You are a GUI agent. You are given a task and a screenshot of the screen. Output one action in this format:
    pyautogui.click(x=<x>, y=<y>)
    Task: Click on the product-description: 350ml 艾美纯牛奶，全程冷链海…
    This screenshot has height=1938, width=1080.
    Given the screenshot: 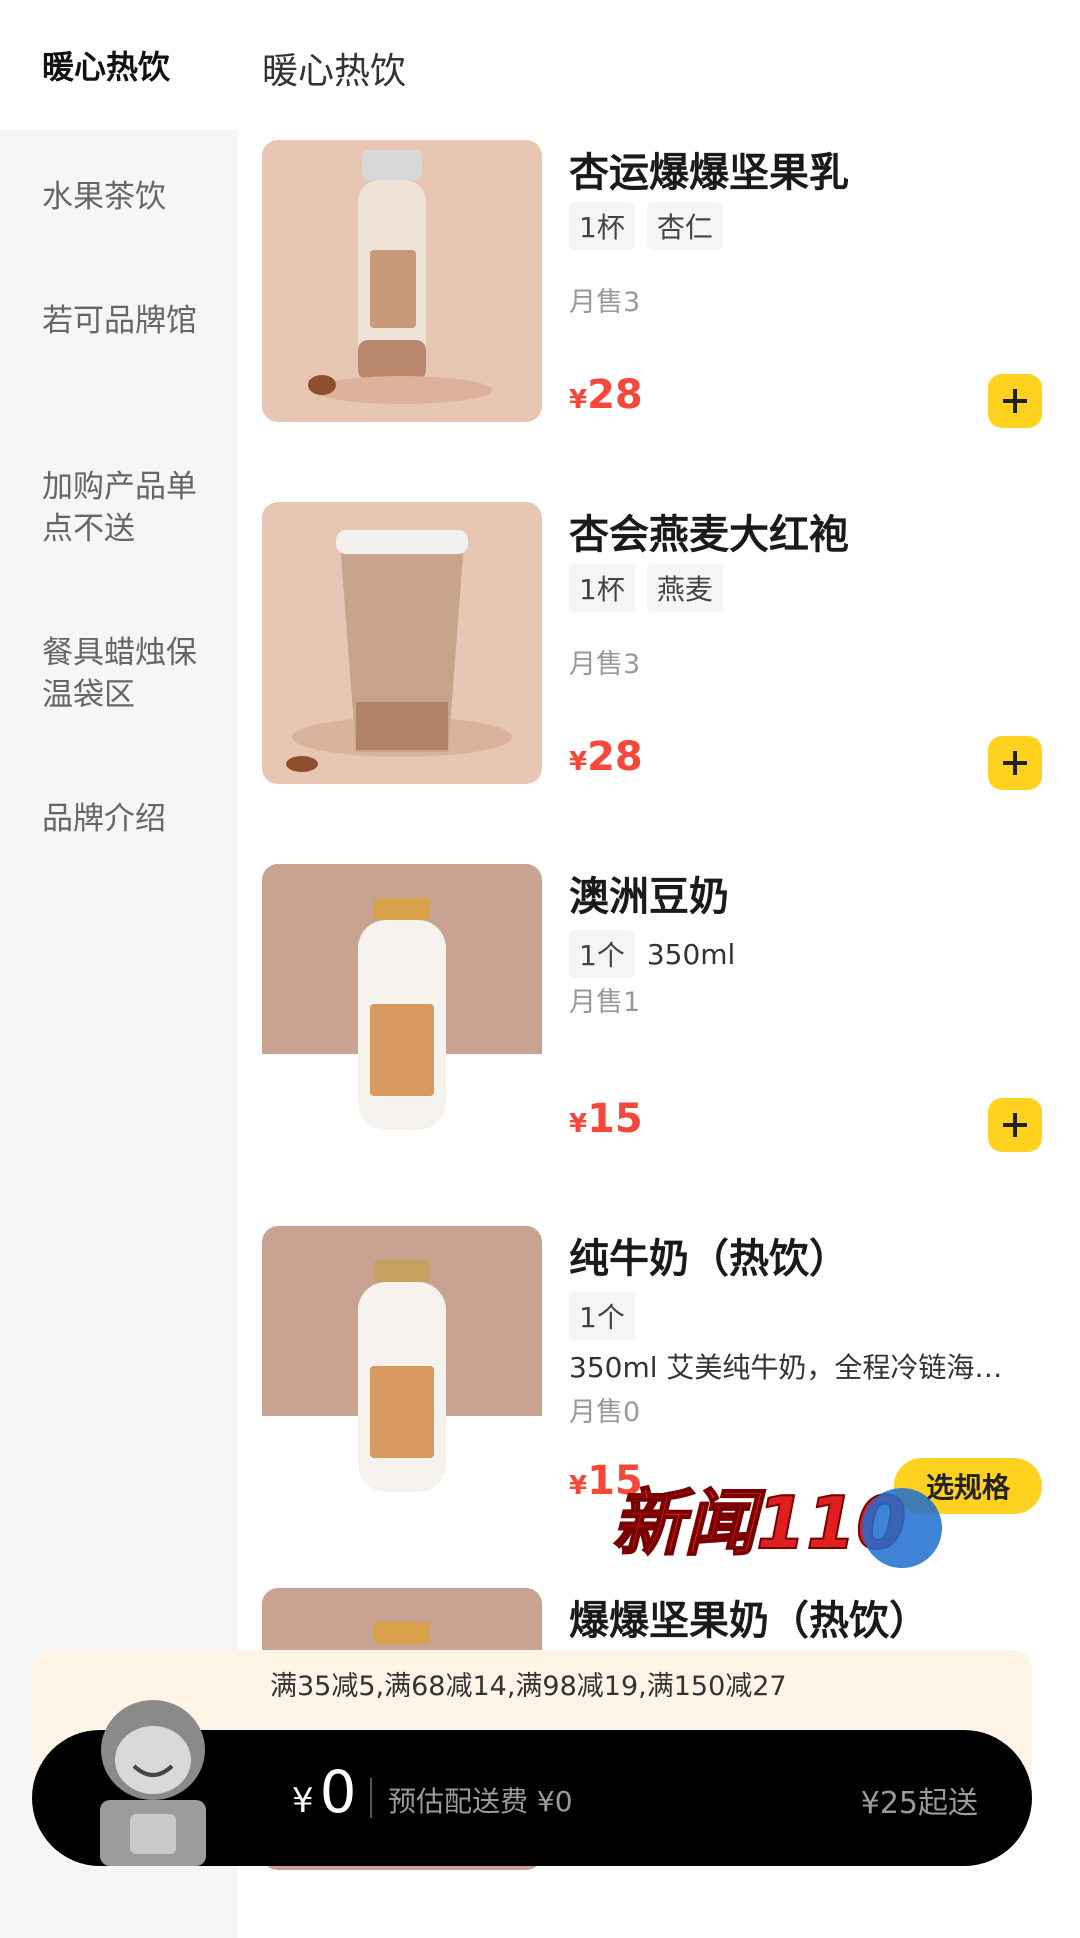 What is the action you would take?
    pyautogui.click(x=786, y=1367)
    